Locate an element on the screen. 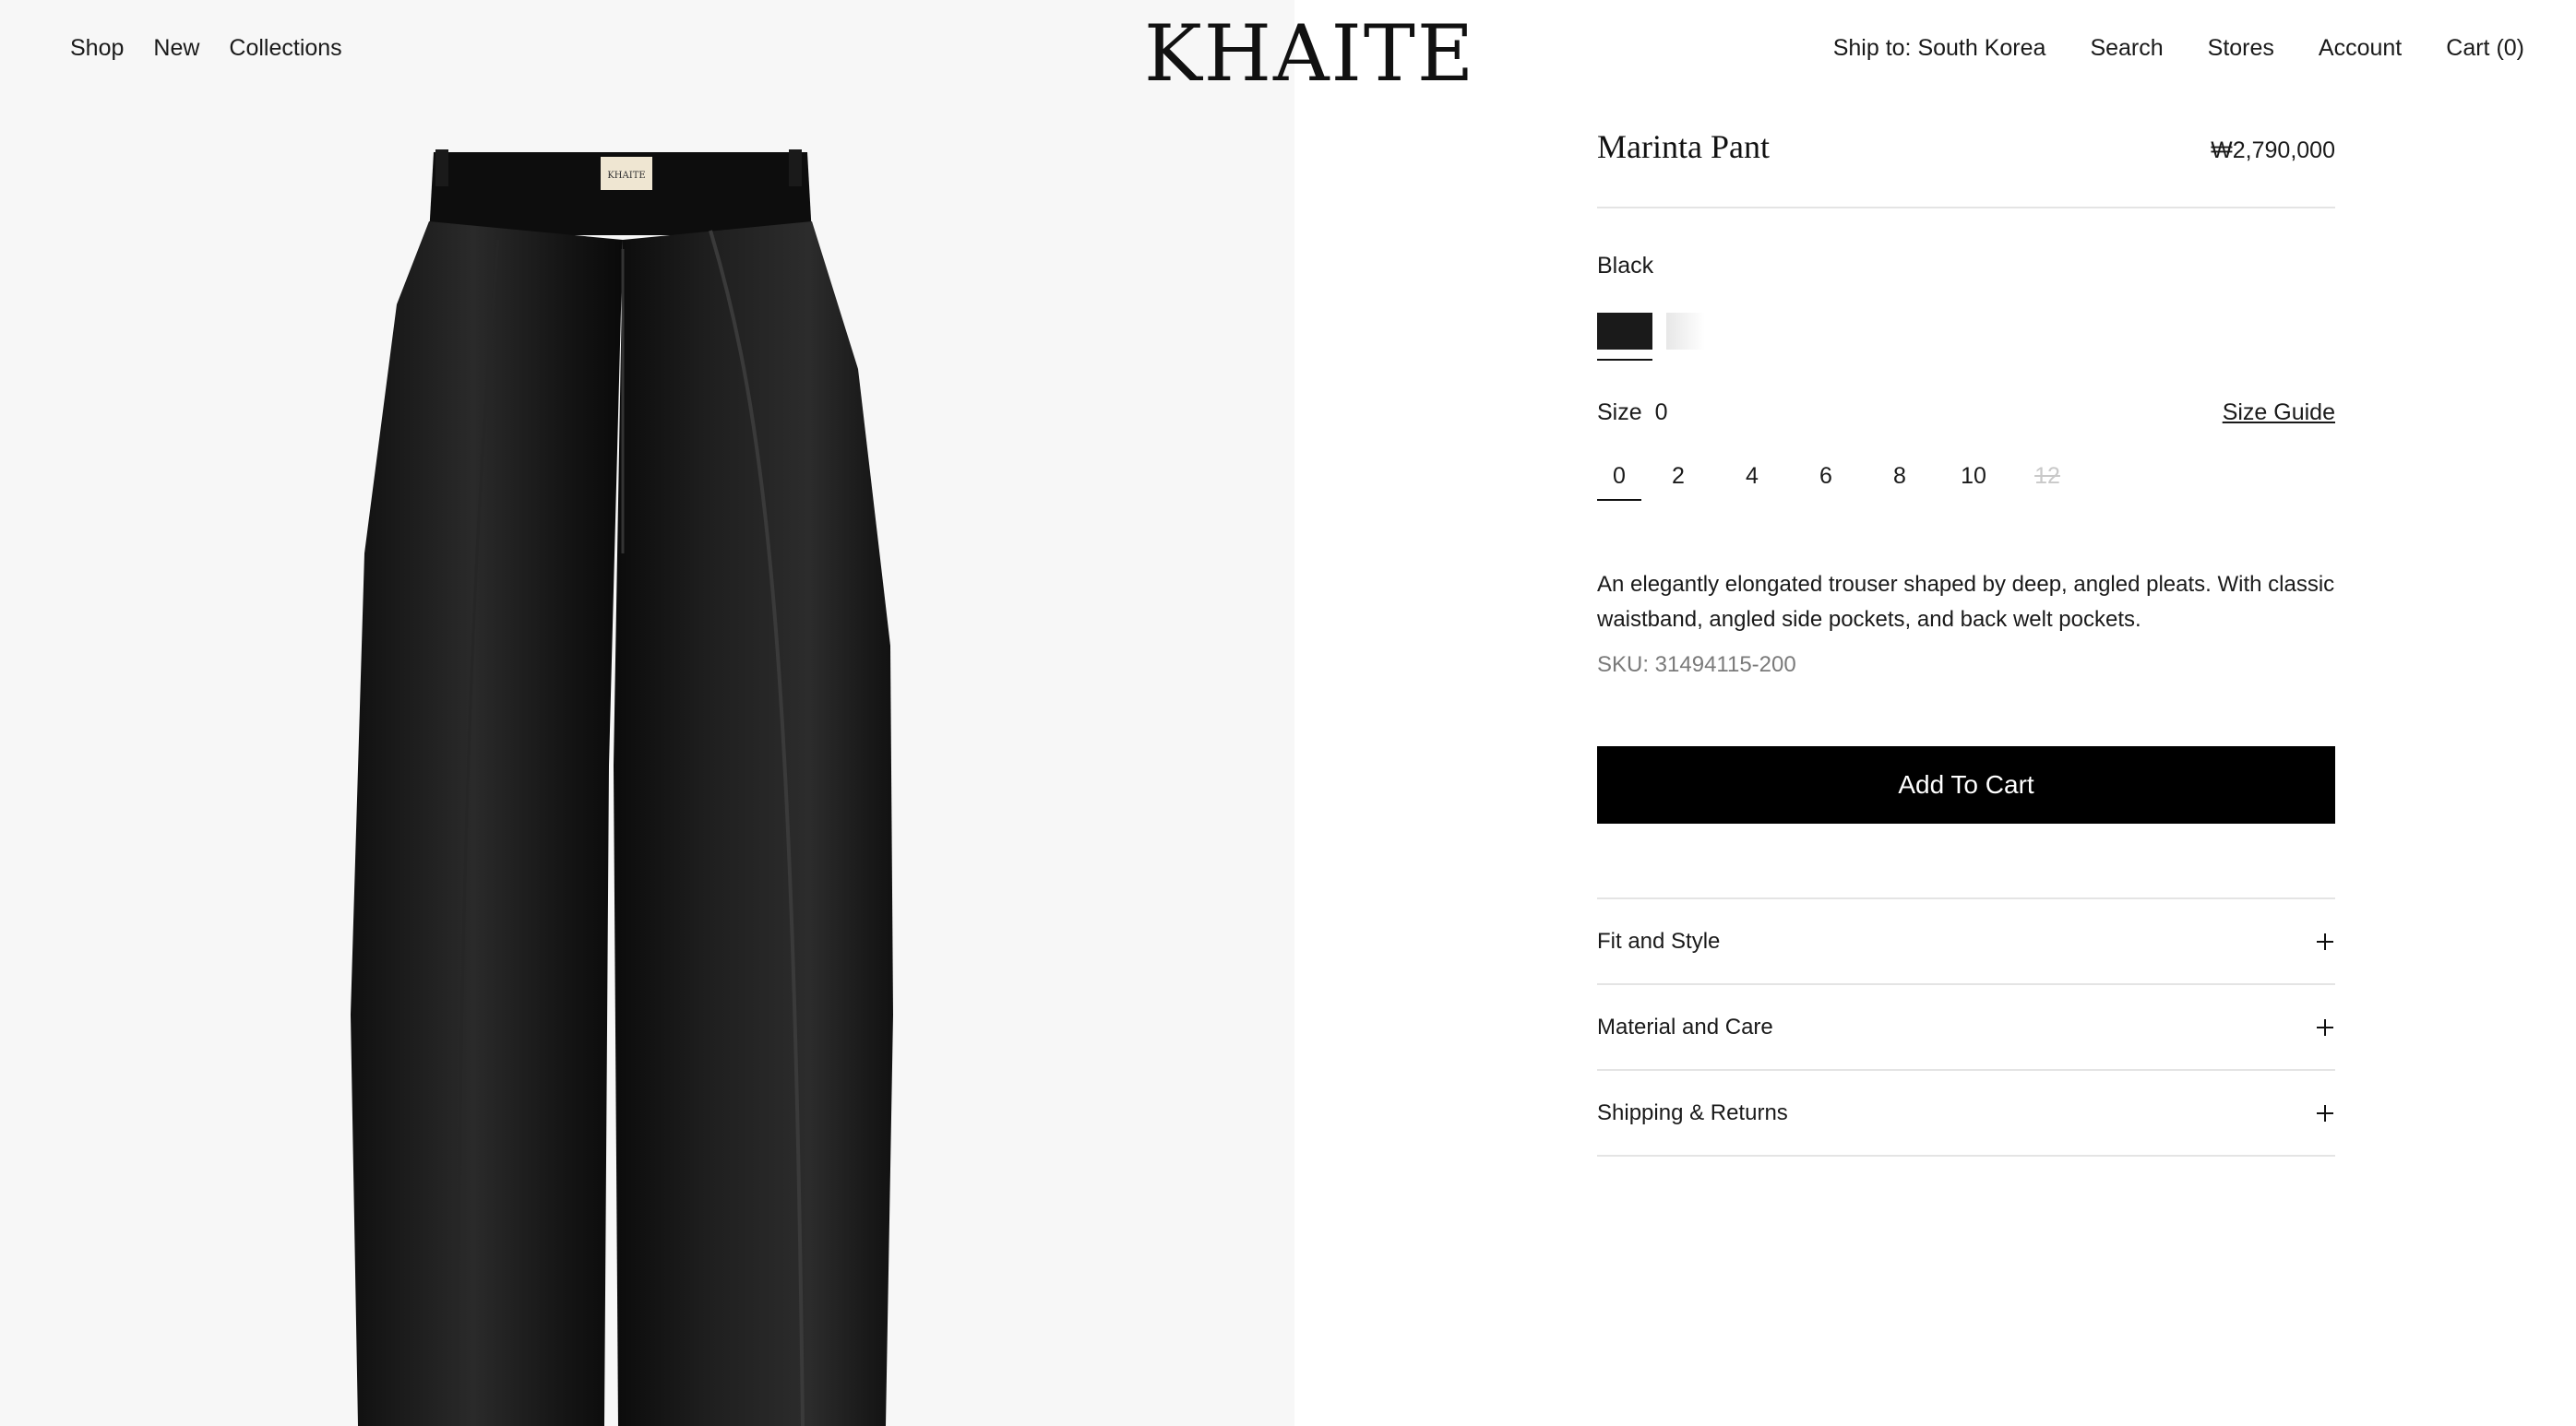  nav-search: Search is located at coordinates (2126, 48).